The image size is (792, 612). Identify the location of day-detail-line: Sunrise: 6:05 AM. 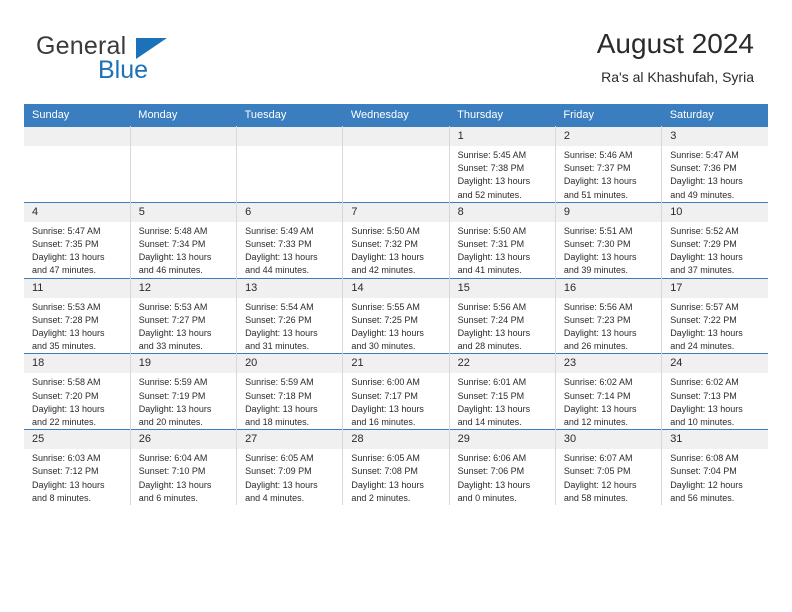
(385, 458).